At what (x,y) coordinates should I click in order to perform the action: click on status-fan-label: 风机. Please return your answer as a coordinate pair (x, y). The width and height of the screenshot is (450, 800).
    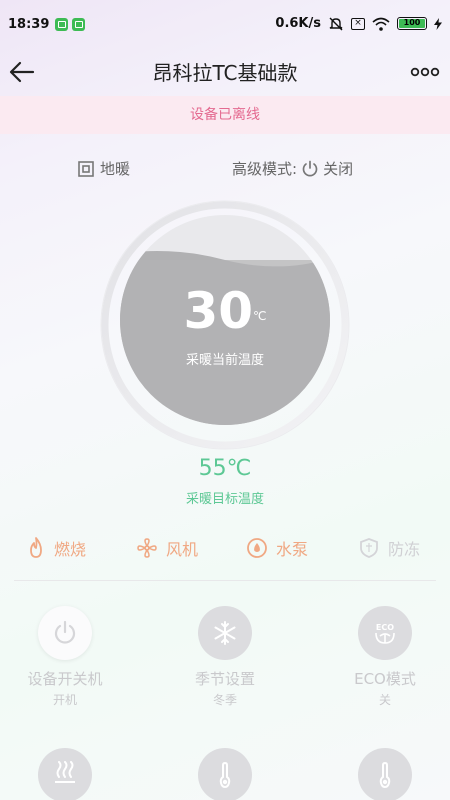
    Looking at the image, I should click on (182, 549).